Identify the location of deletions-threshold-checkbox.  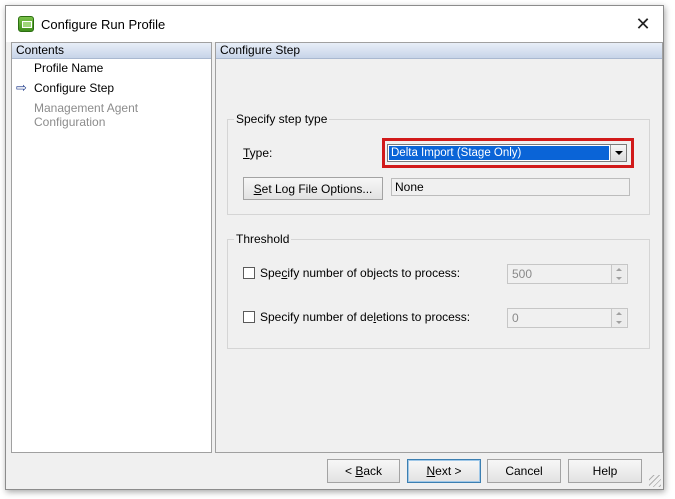
(249, 317).